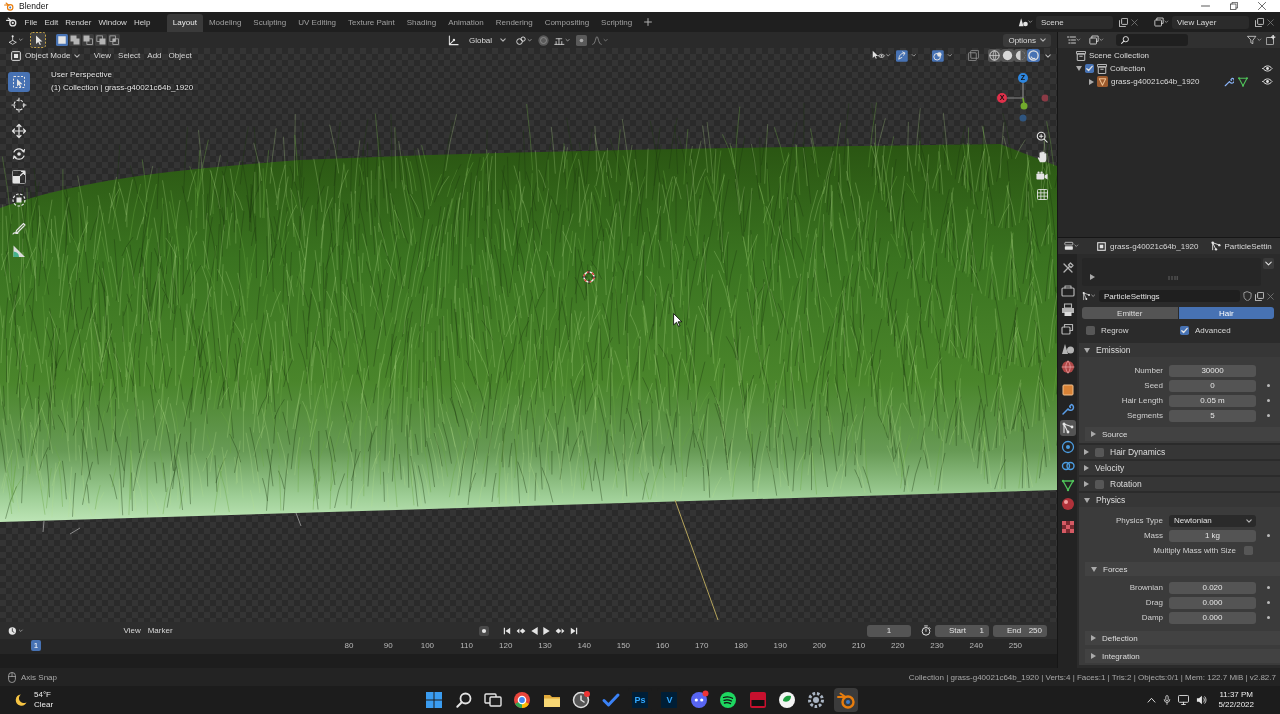  What do you see at coordinates (1067, 367) in the screenshot?
I see `globe-icon` at bounding box center [1067, 367].